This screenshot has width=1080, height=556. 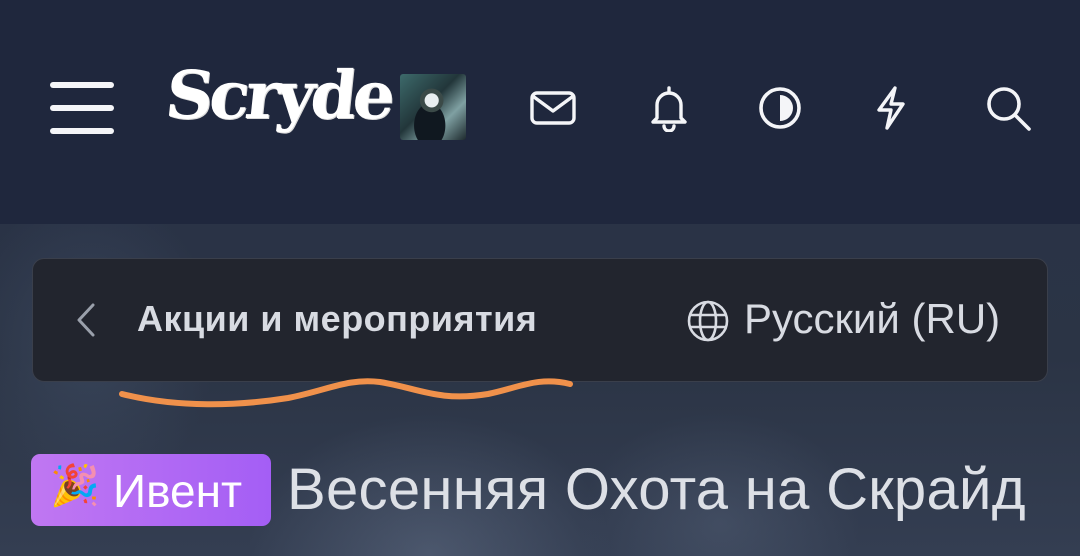 I want to click on party-popper-icon: 🎉, so click(x=75, y=486).